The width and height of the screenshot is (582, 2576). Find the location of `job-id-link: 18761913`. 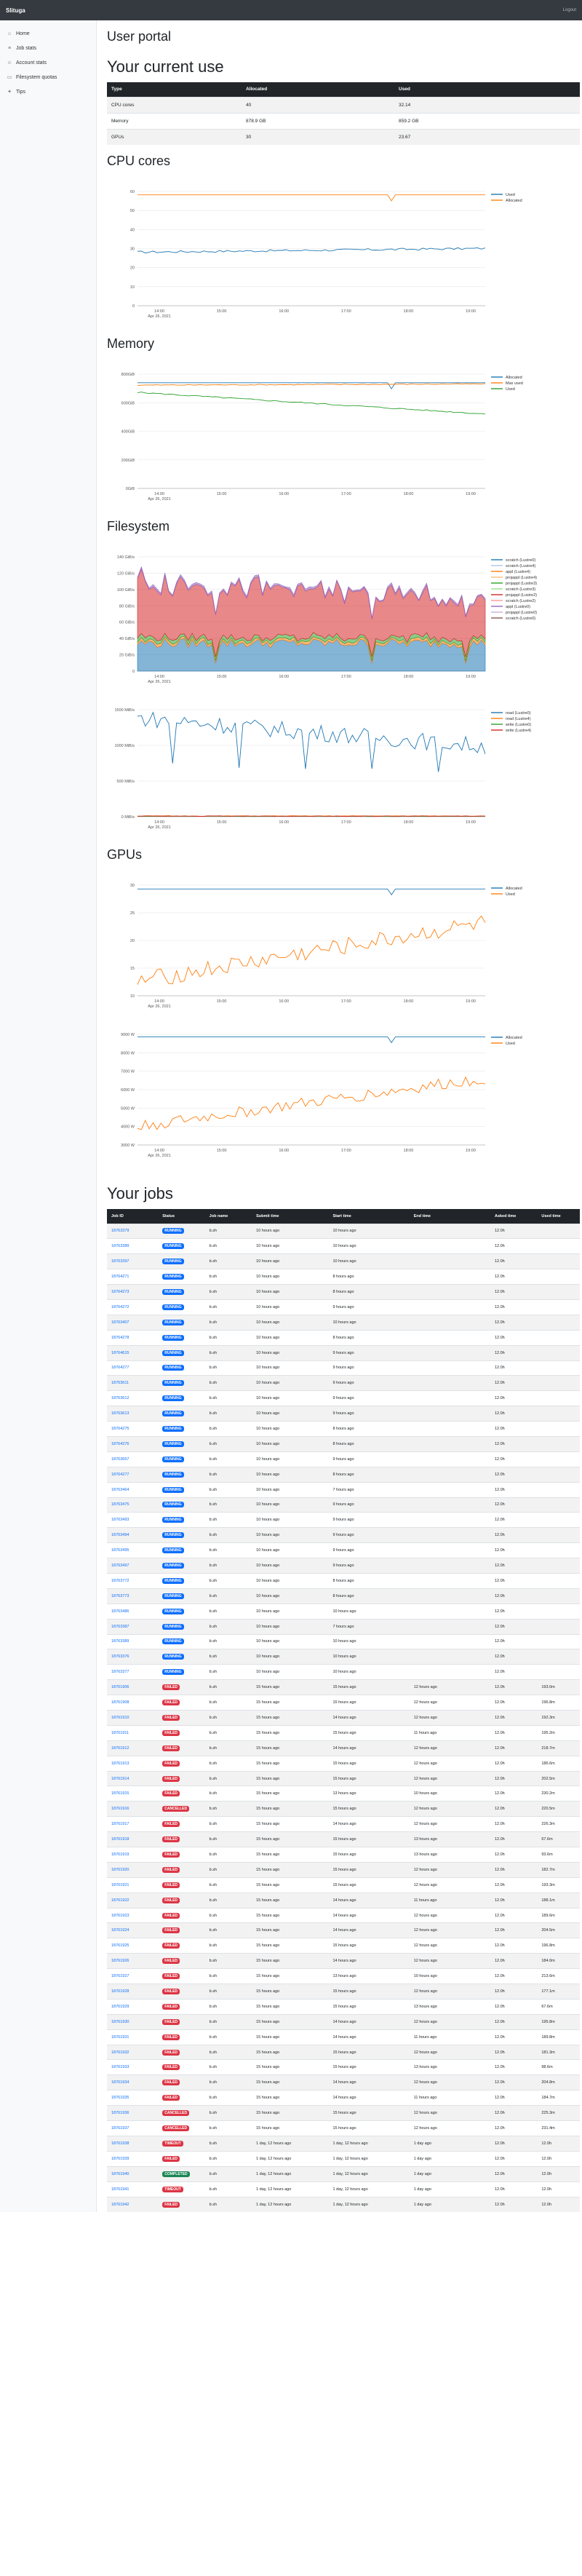

job-id-link: 18761913 is located at coordinates (120, 1763).